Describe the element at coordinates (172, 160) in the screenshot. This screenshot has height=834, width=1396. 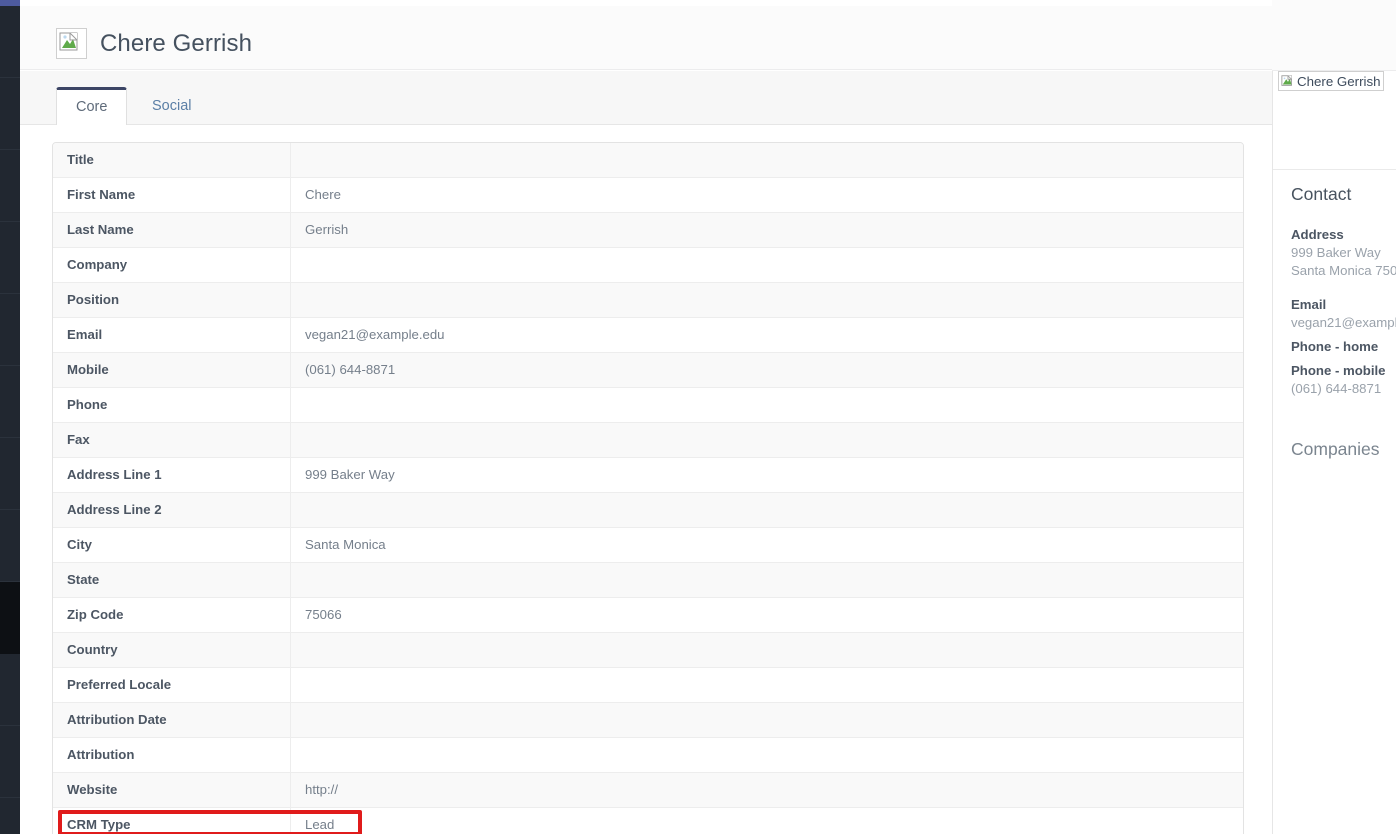
I see `row-label: Title` at that location.